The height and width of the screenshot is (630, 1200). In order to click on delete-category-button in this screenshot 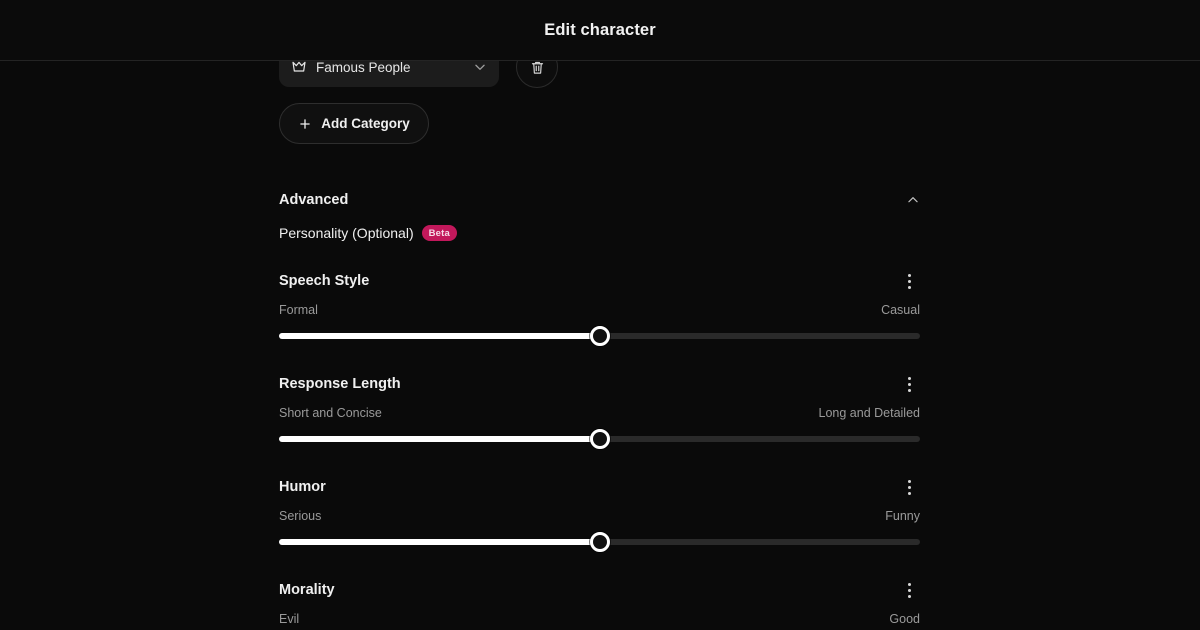, I will do `click(537, 74)`.